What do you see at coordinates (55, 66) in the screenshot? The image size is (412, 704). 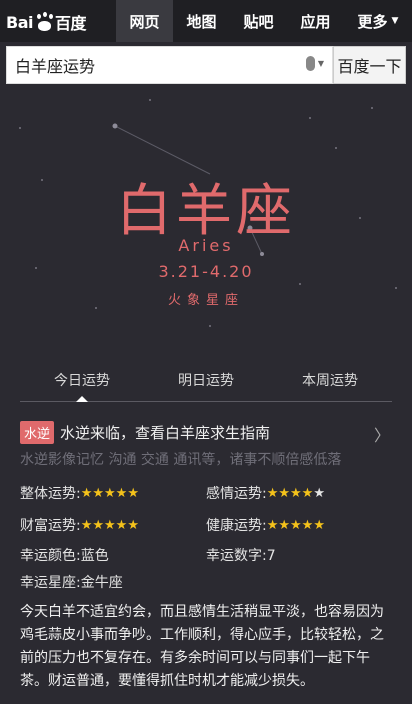 I see `search-query: 白羊座运势` at bounding box center [55, 66].